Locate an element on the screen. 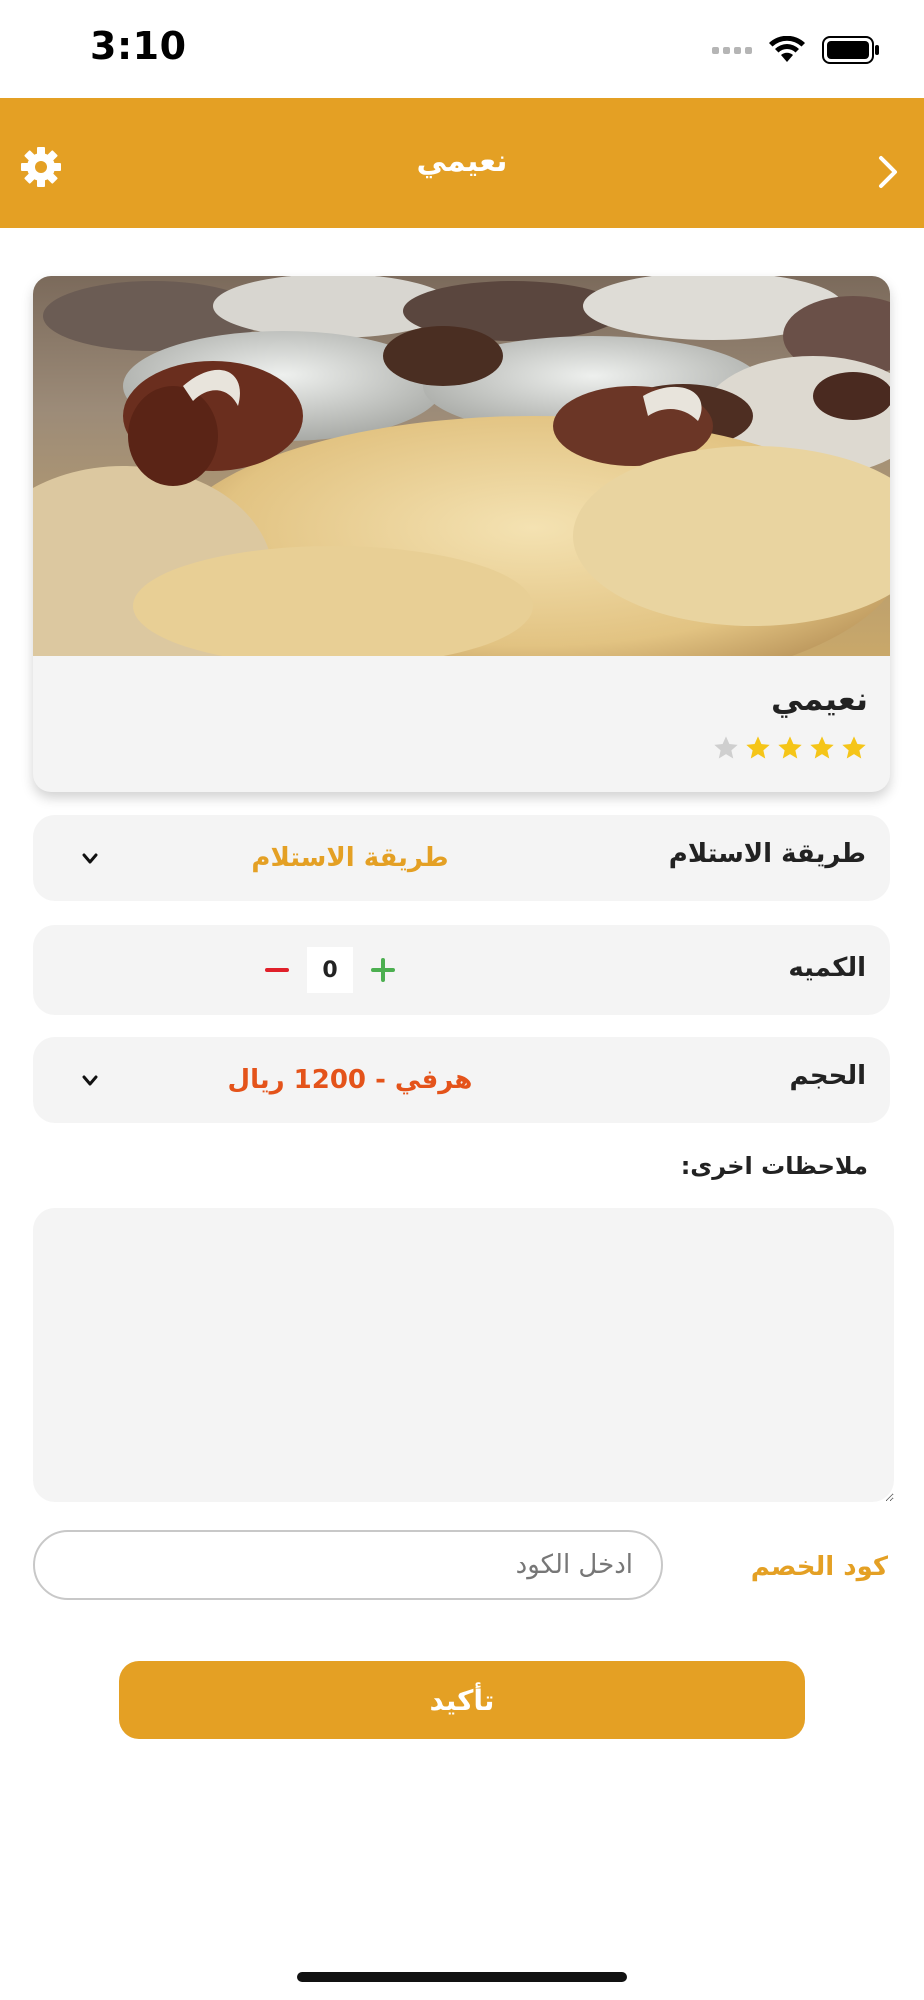 This screenshot has width=924, height=2000. status-time: 3:10 is located at coordinates (138, 46).